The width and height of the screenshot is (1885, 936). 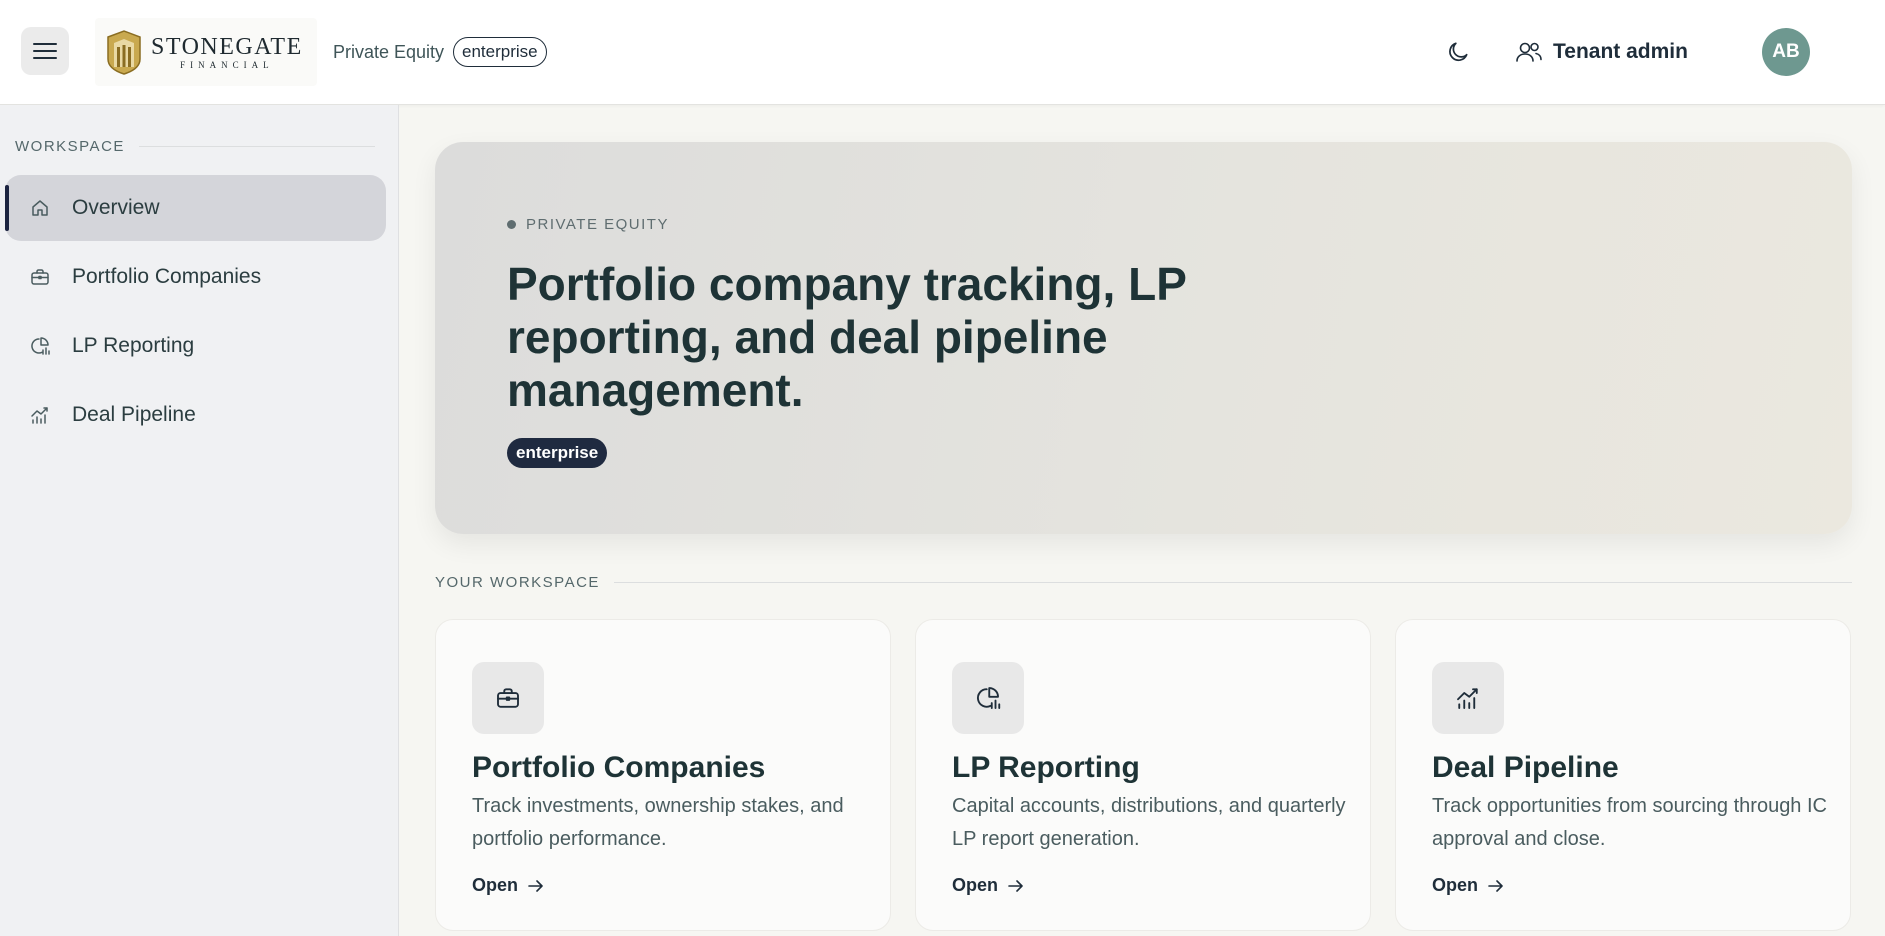 What do you see at coordinates (227, 47) in the screenshot?
I see `brand-name: STONEGATE` at bounding box center [227, 47].